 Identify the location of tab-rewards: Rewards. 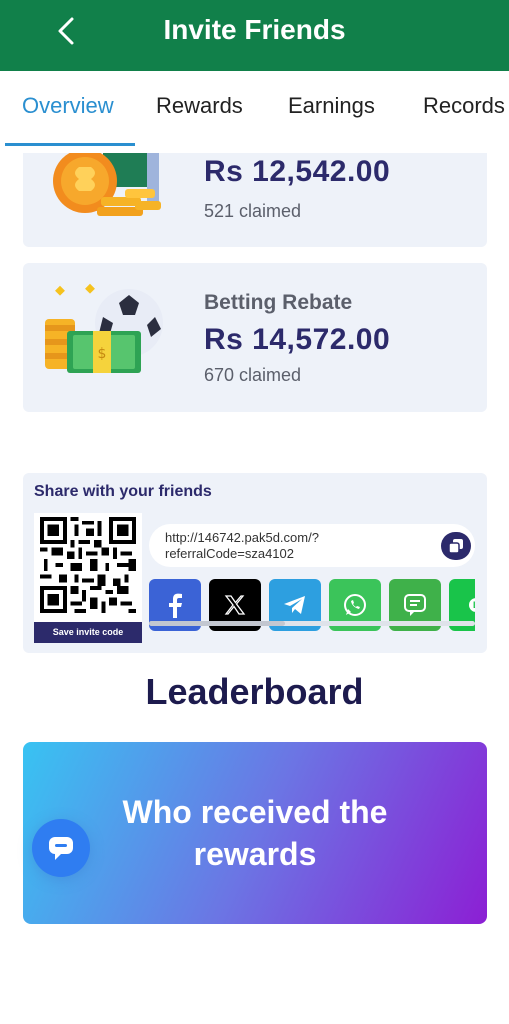
(199, 106).